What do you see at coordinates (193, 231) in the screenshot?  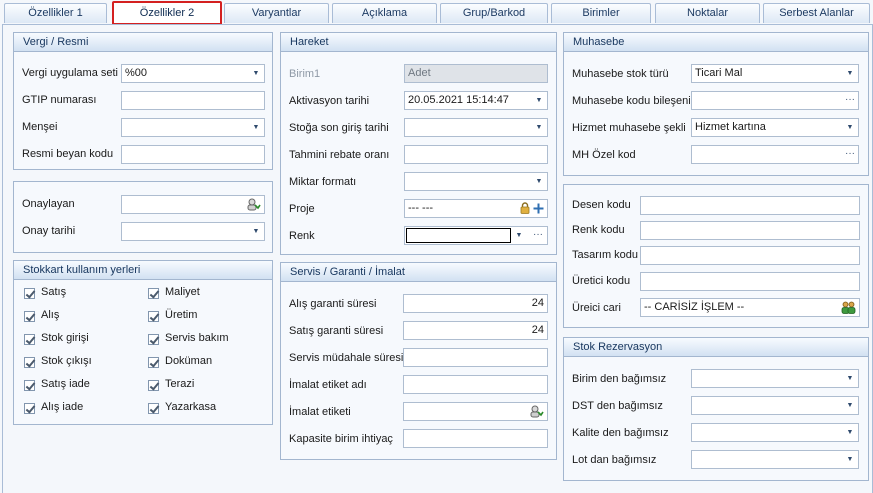 I see `onay-tarihi-select: ▼` at bounding box center [193, 231].